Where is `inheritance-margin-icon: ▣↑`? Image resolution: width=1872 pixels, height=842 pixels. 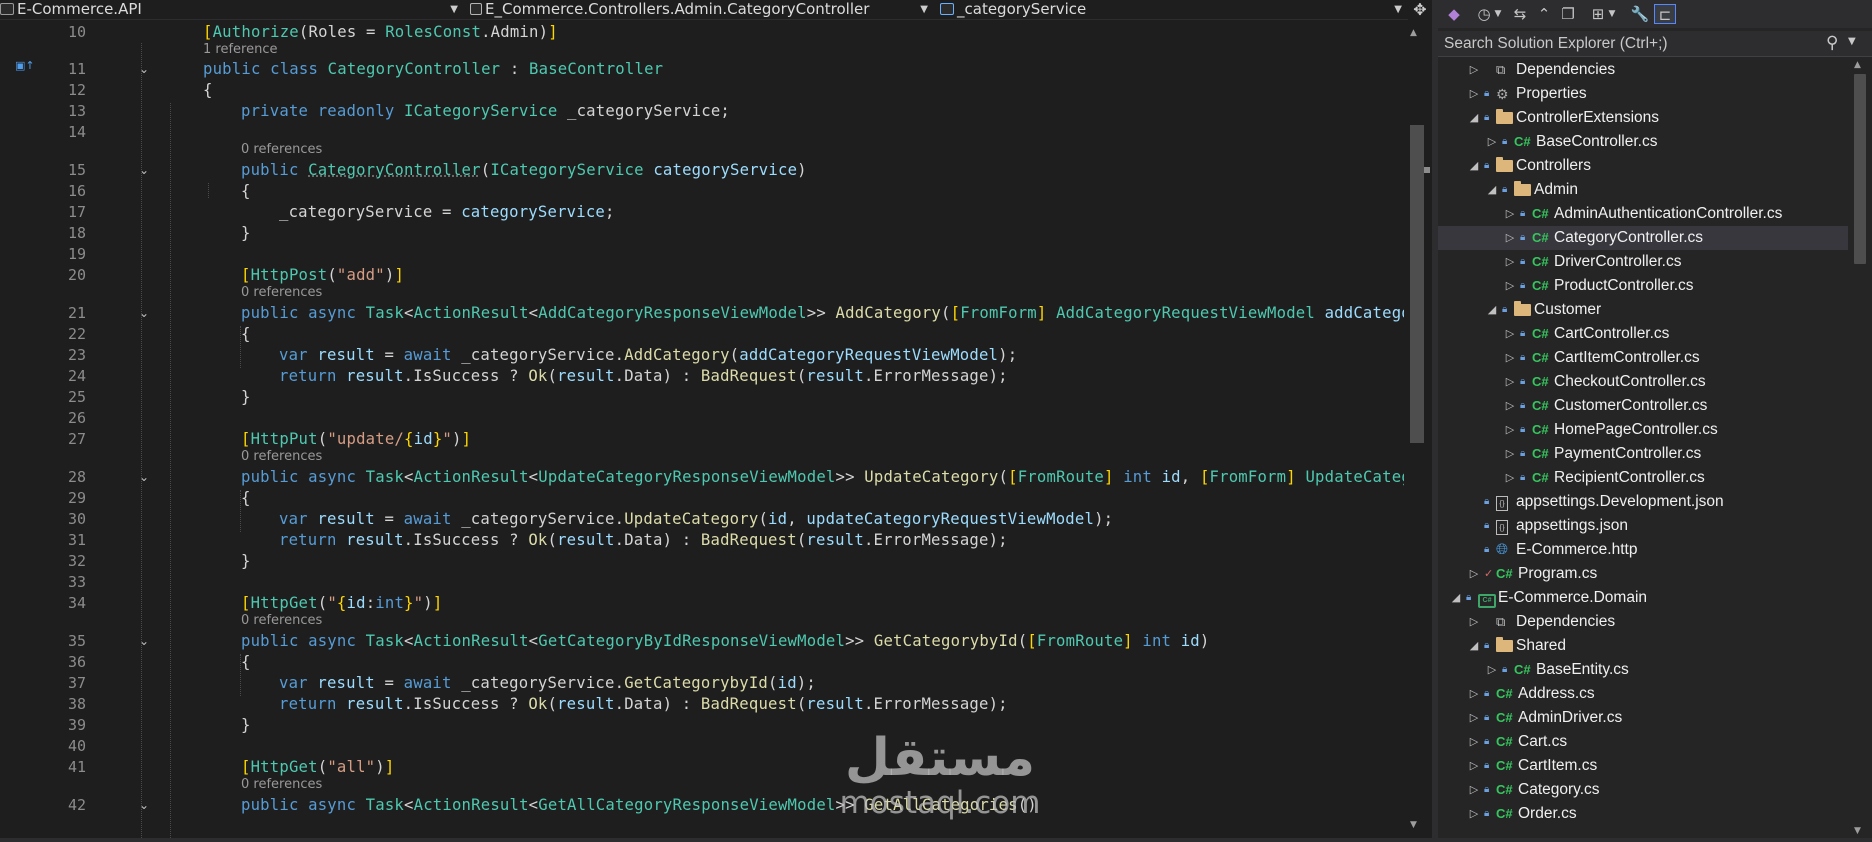 inheritance-margin-icon: ▣↑ is located at coordinates (25, 65).